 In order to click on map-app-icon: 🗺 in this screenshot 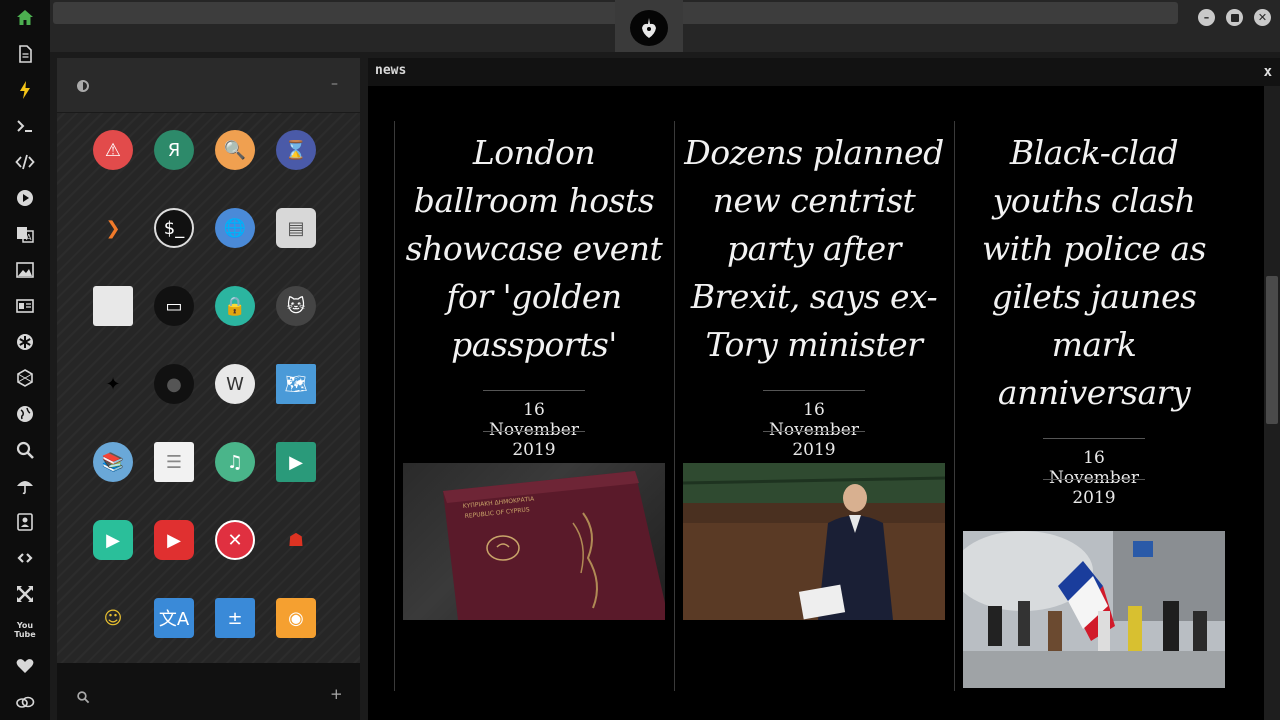, I will do `click(296, 384)`.